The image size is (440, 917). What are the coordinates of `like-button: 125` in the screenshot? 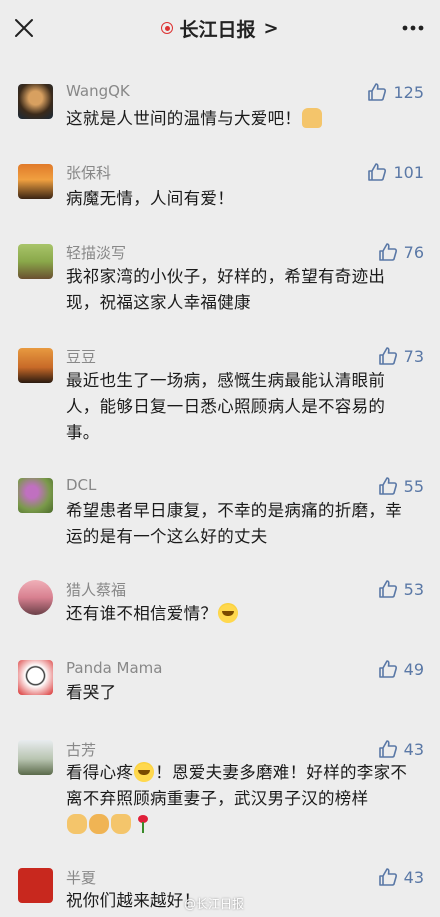 It's located at (395, 92).